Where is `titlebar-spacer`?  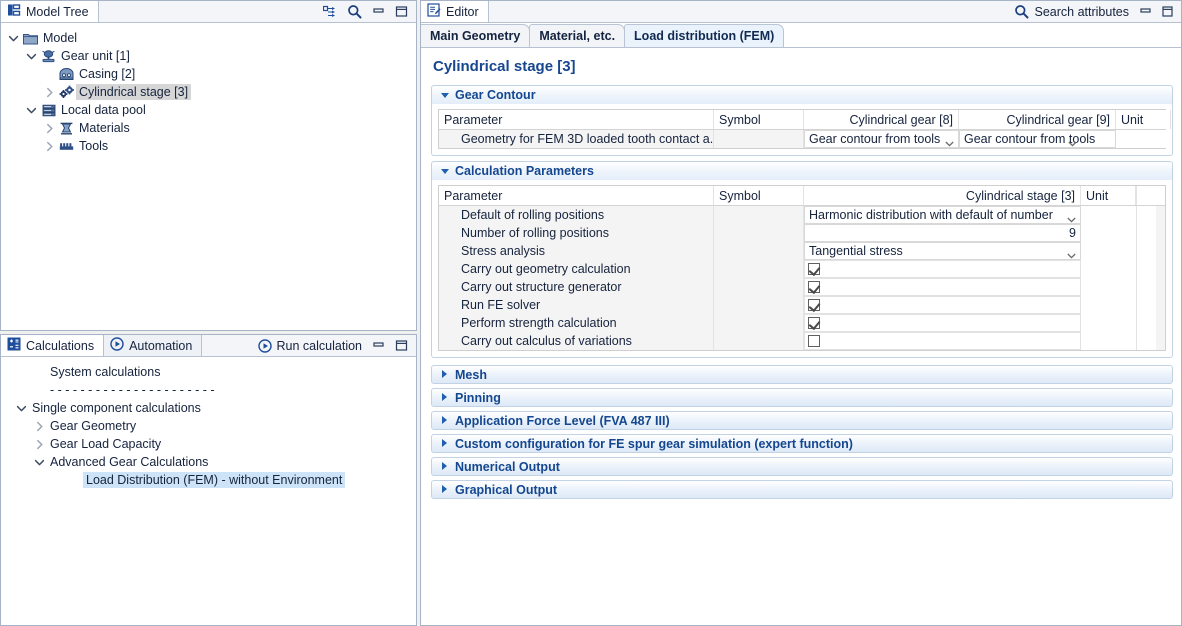
titlebar-spacer is located at coordinates (209, 11).